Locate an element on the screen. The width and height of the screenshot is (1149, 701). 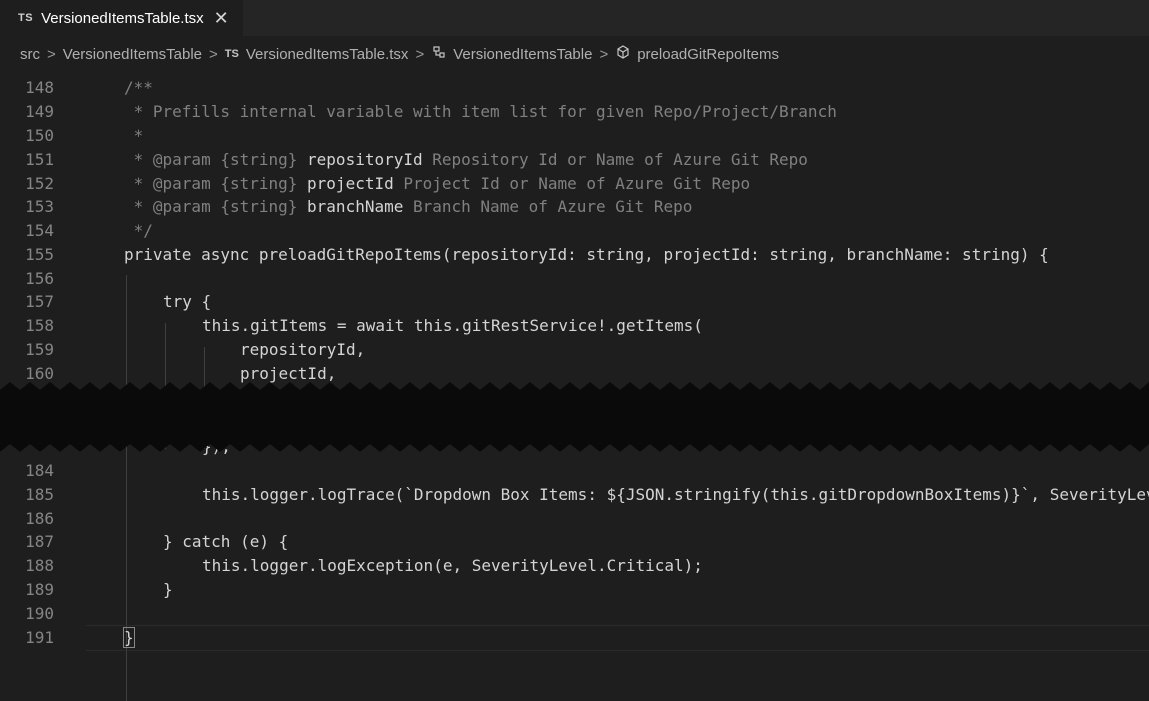
line-number: 159 is located at coordinates (39, 349).